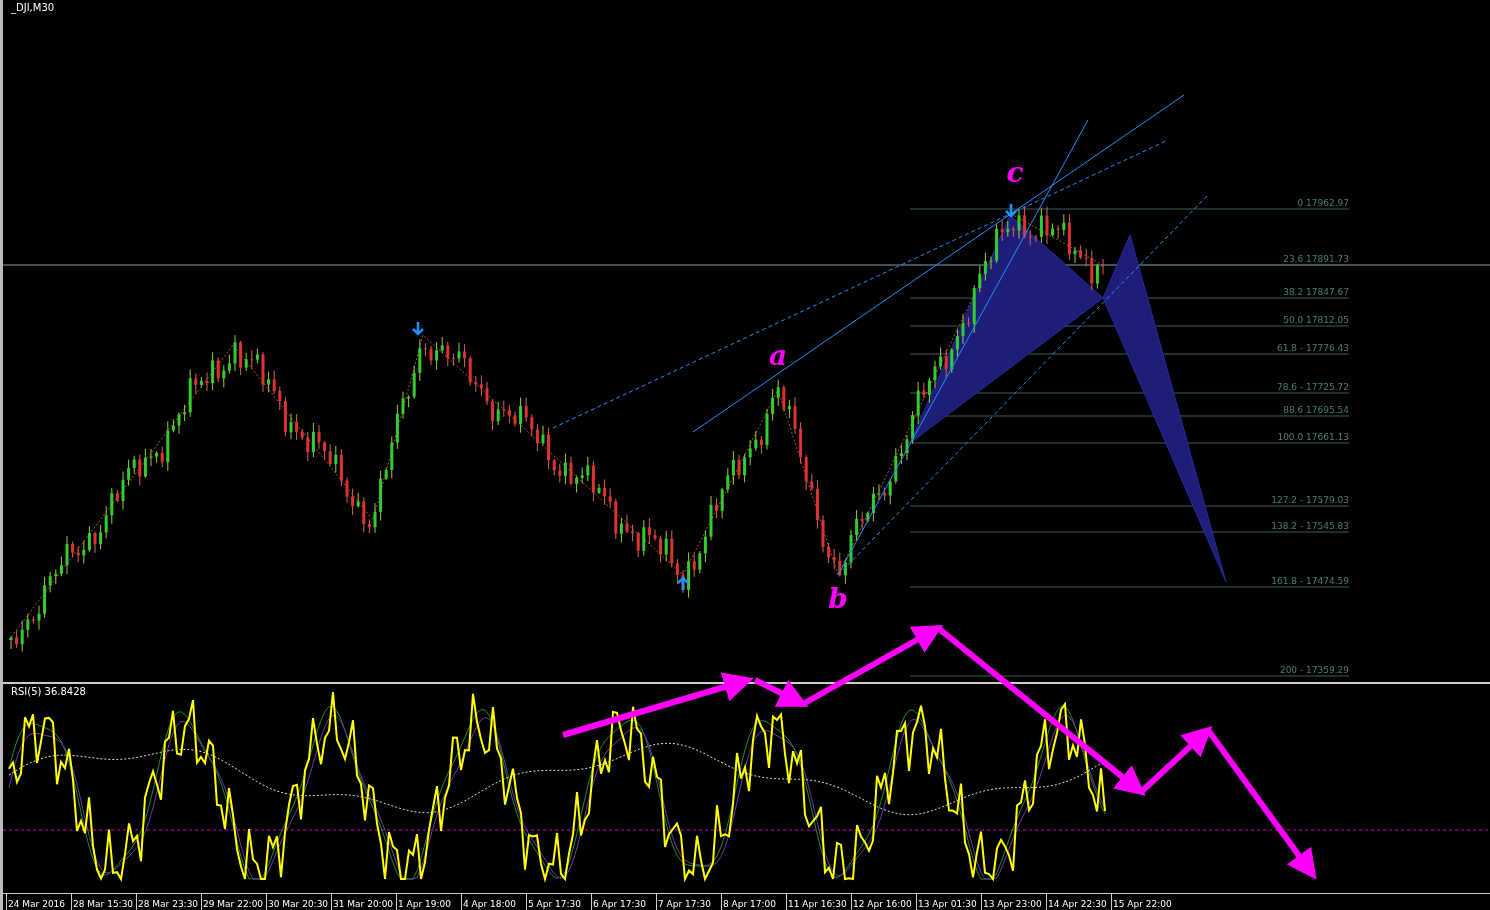 This screenshot has width=1490, height=910. I want to click on fib-level-label: 38.2 17847.67, so click(1316, 292).